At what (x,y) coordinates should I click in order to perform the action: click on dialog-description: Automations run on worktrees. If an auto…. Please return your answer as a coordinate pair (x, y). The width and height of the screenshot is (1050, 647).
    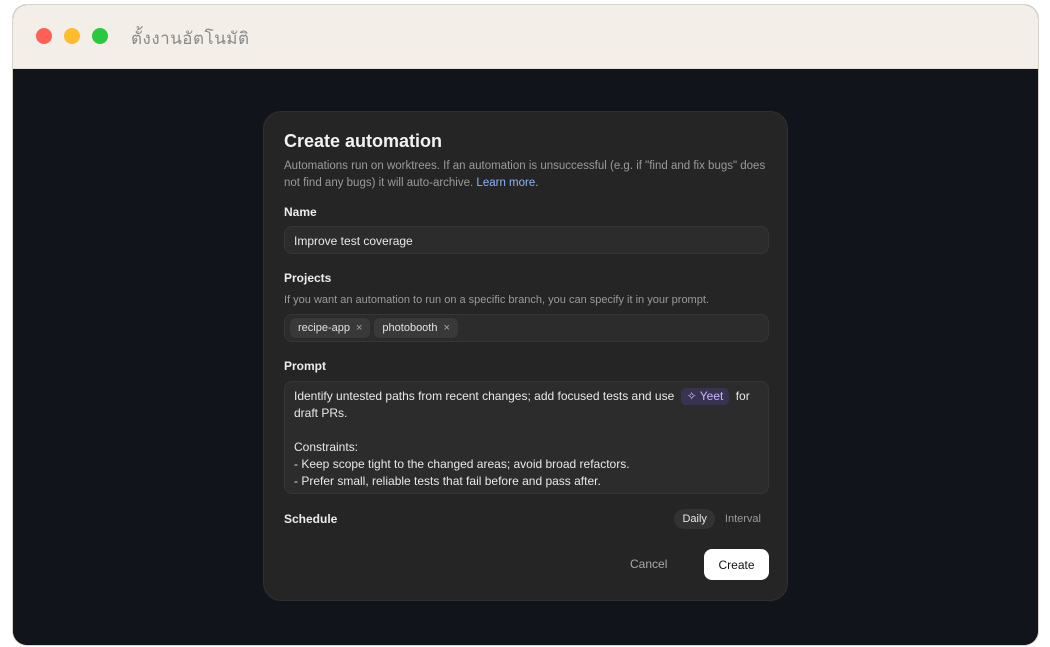
    Looking at the image, I should click on (526, 175).